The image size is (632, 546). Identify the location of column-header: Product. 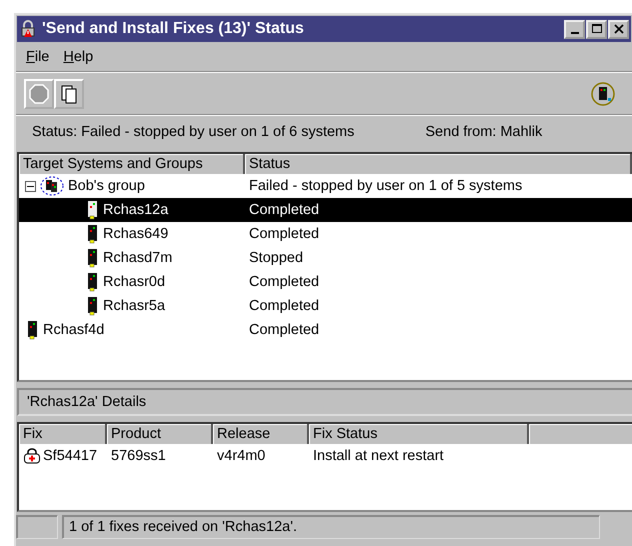
(160, 434).